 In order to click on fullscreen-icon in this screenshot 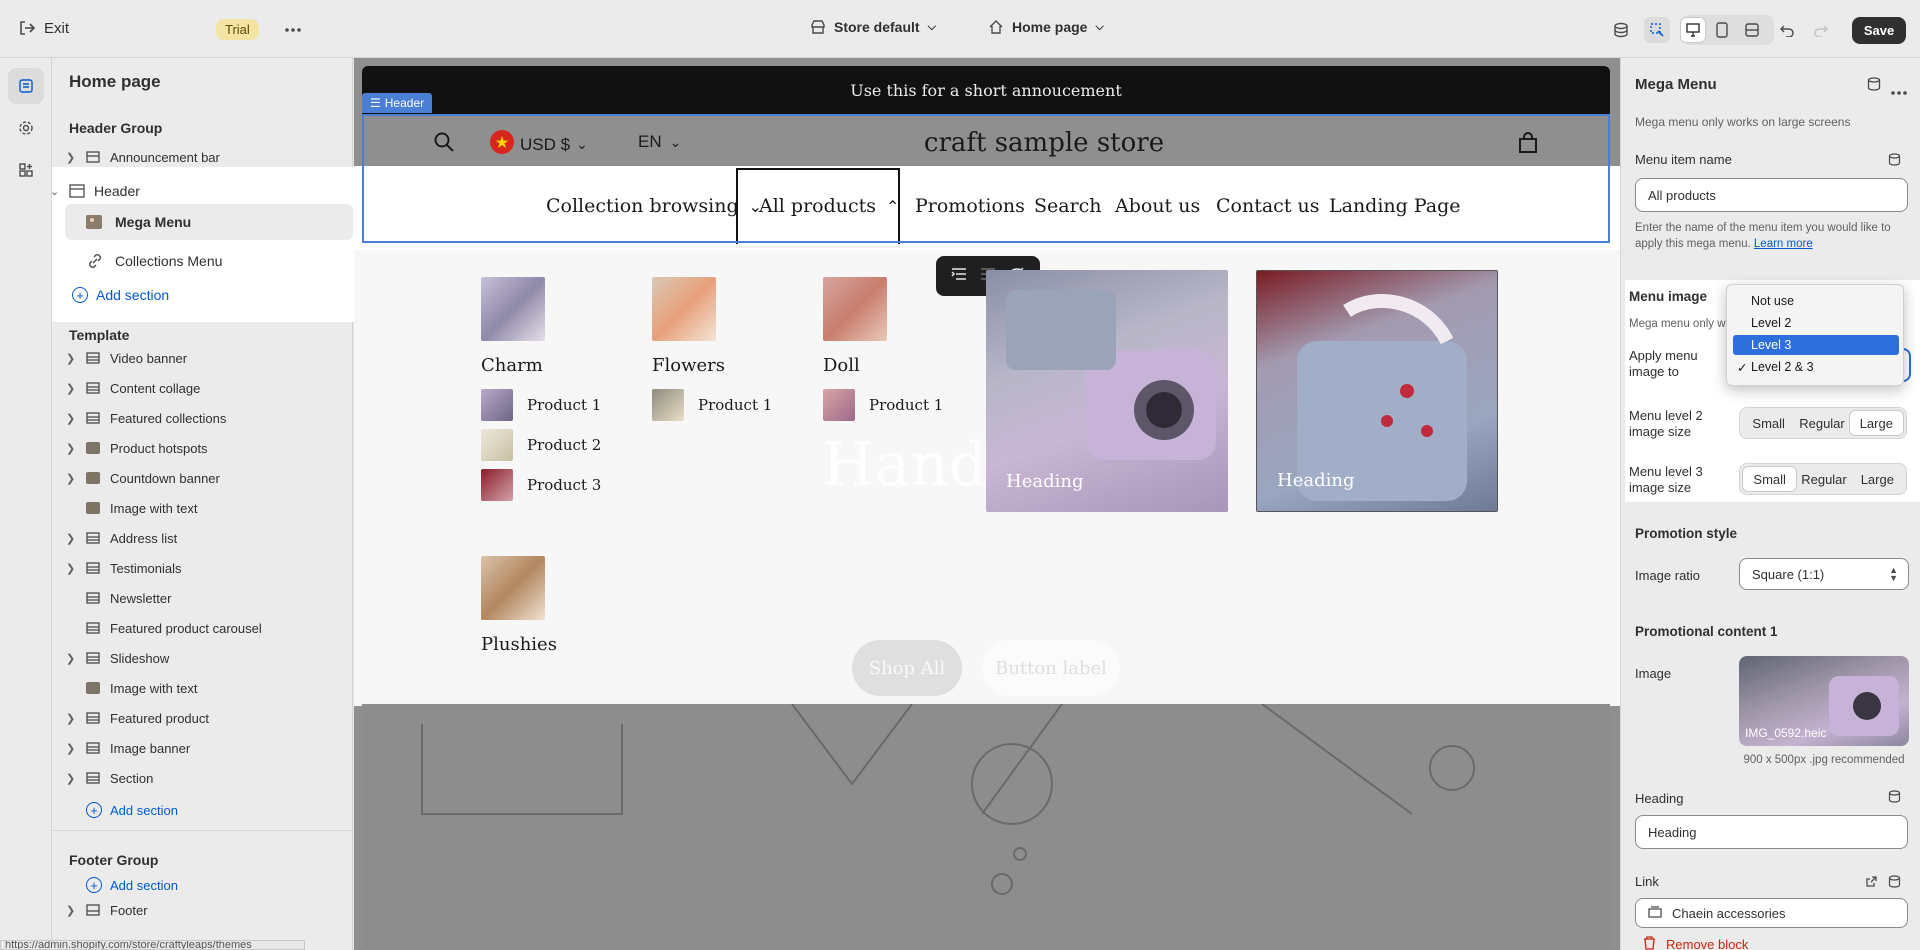, I will do `click(1752, 30)`.